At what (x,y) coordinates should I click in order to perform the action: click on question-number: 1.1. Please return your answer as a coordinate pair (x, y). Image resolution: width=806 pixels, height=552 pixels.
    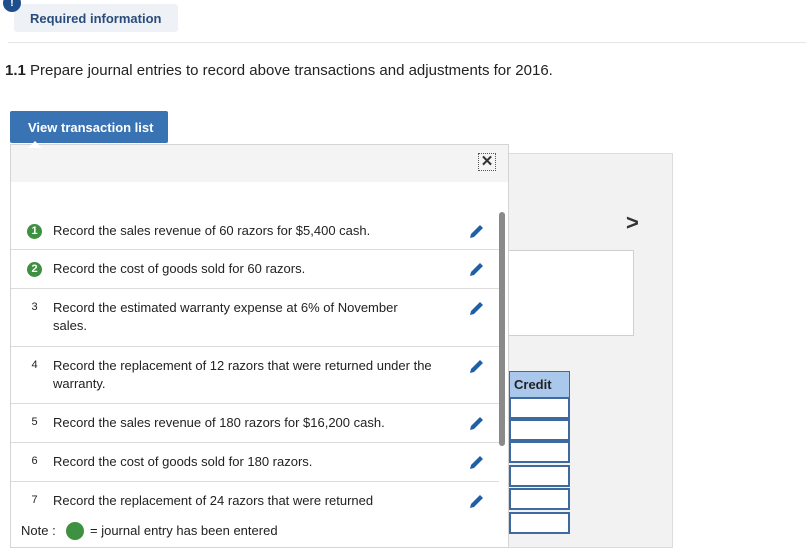
    Looking at the image, I should click on (15, 70).